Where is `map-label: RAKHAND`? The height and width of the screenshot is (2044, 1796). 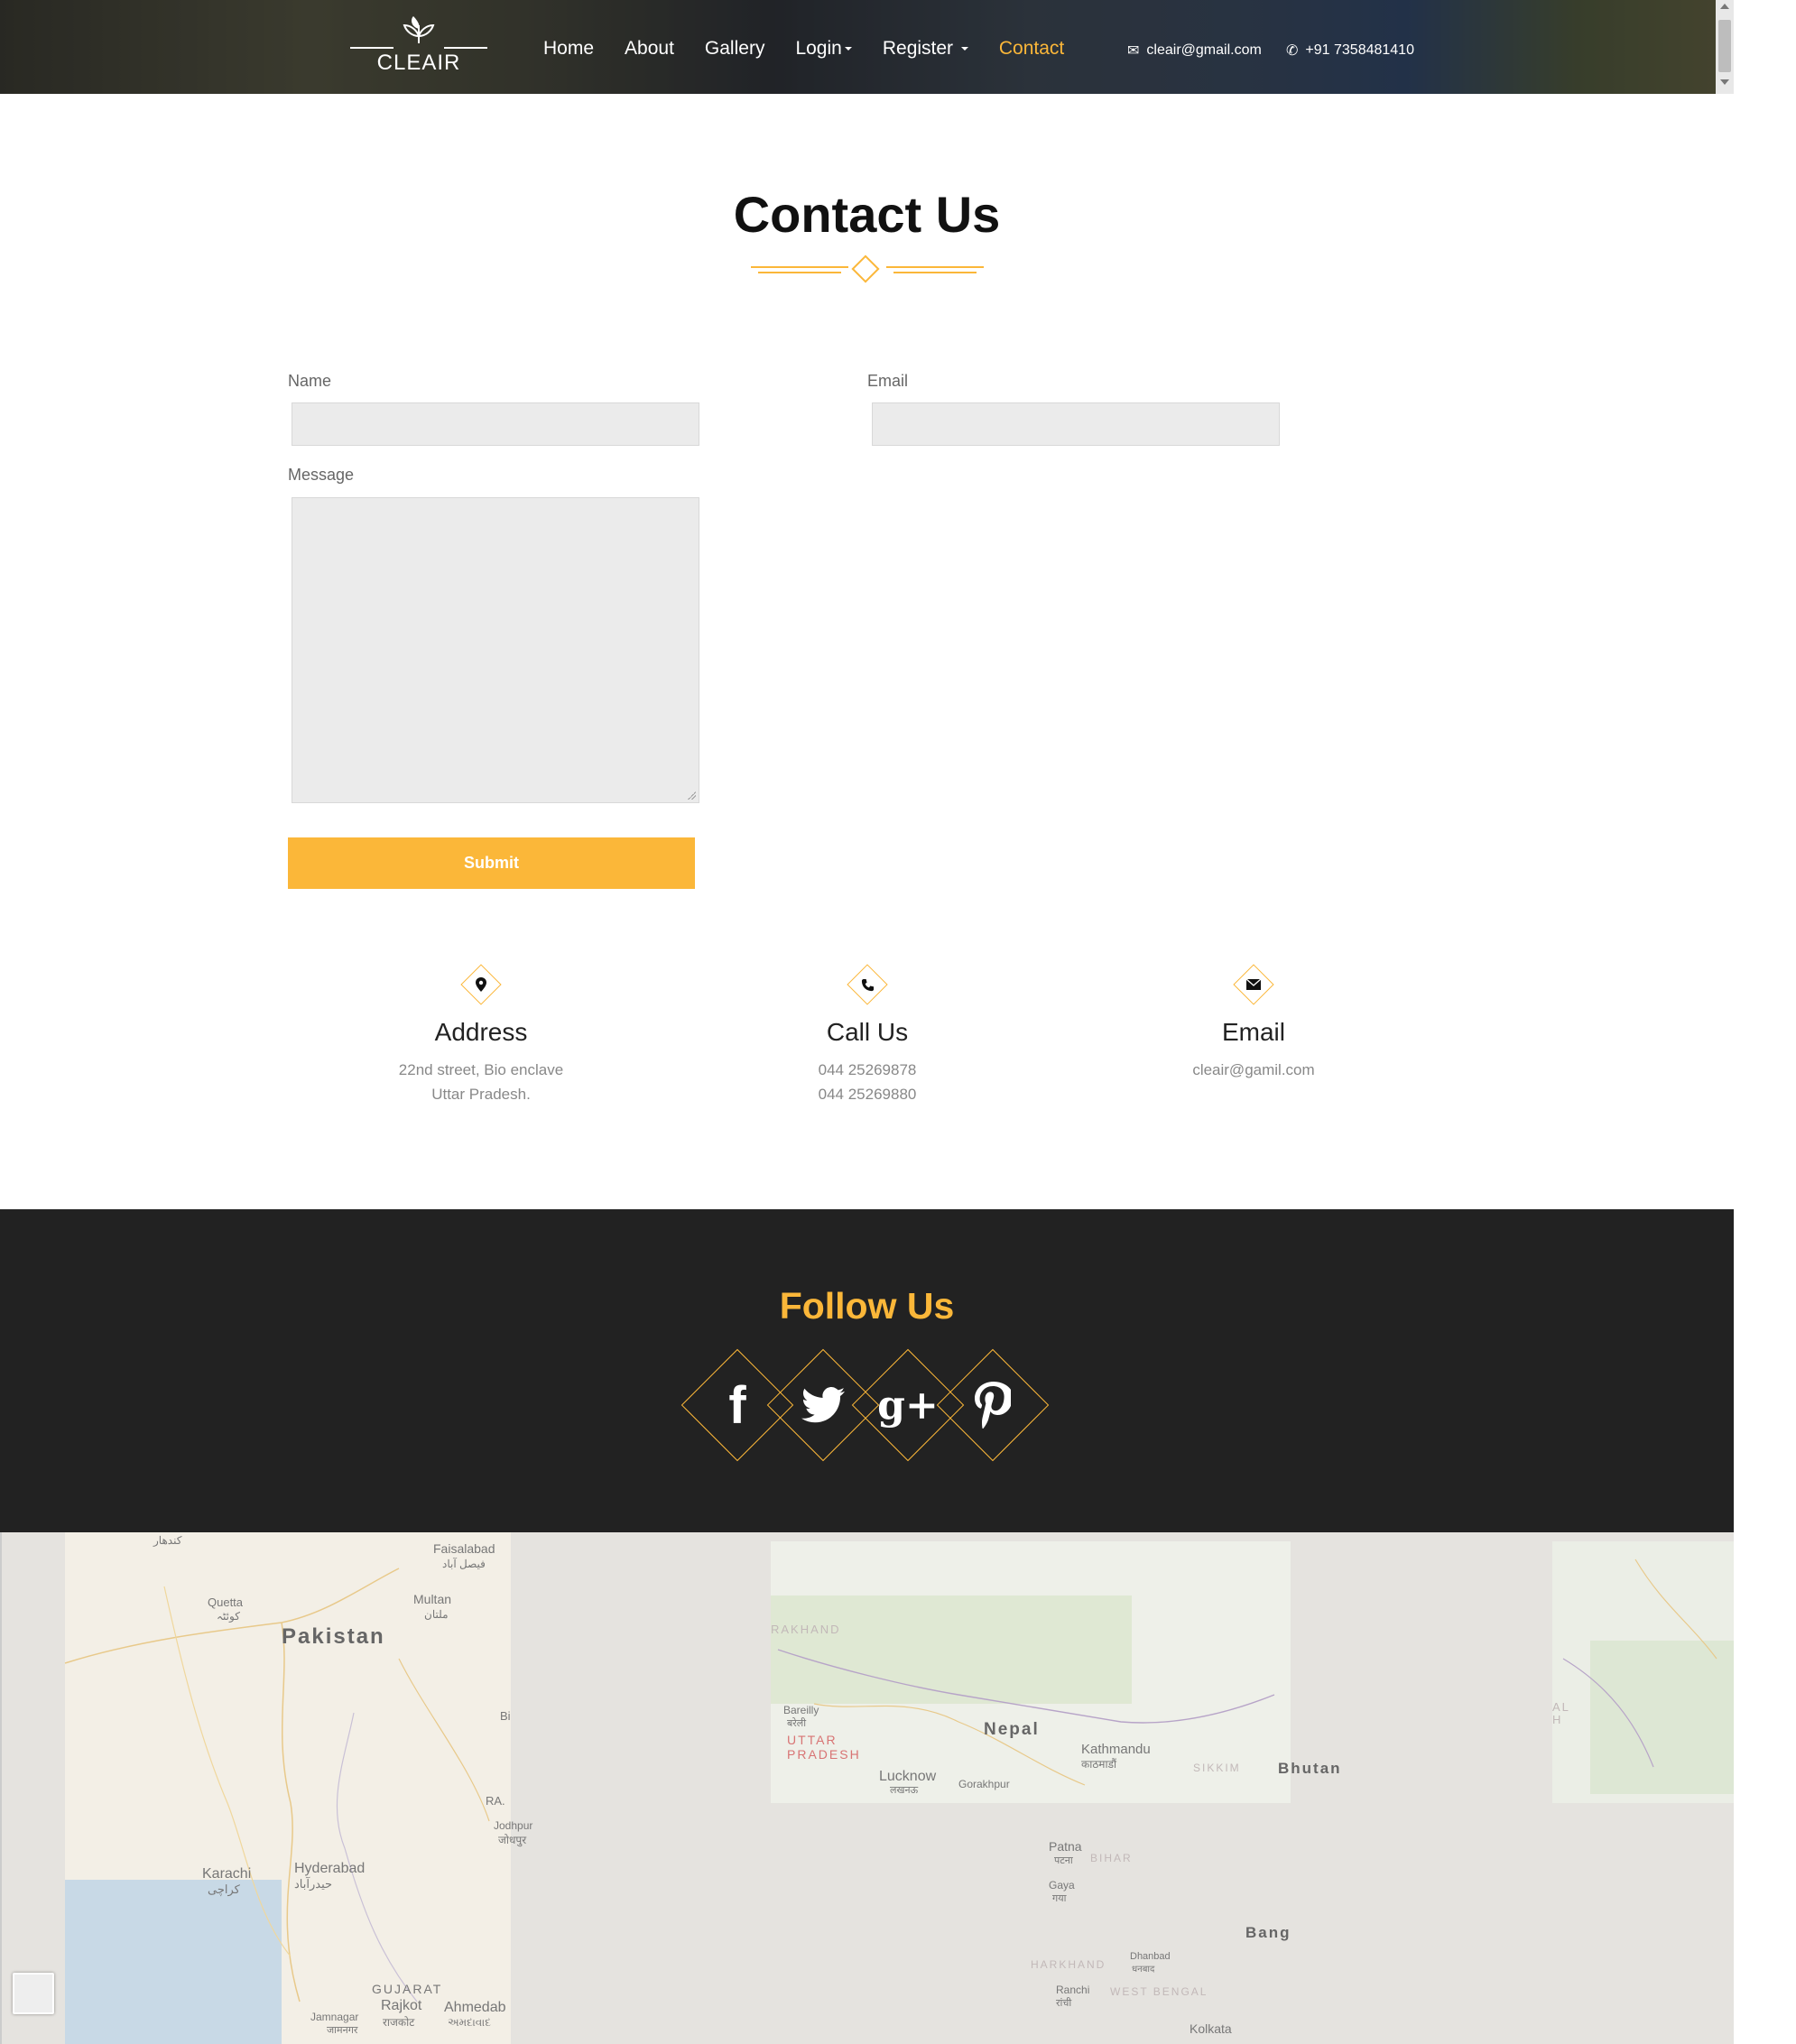 map-label: RAKHAND is located at coordinates (806, 1629).